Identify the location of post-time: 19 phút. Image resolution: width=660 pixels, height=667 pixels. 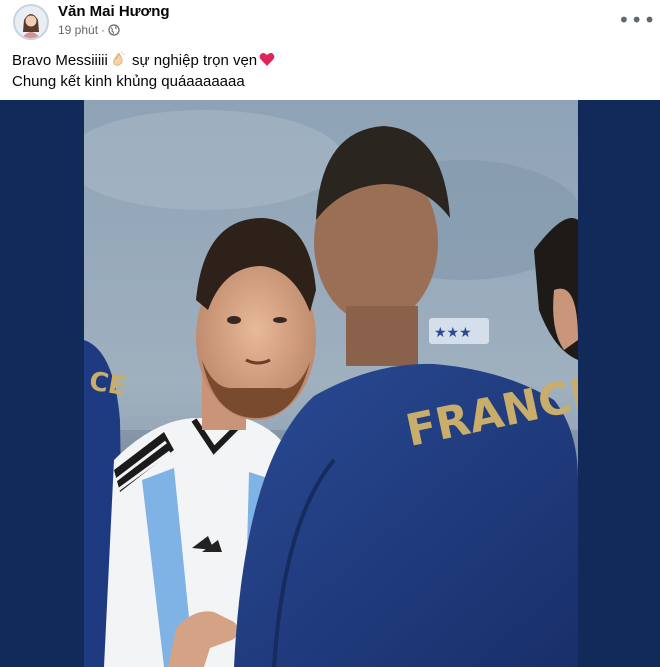
(78, 30).